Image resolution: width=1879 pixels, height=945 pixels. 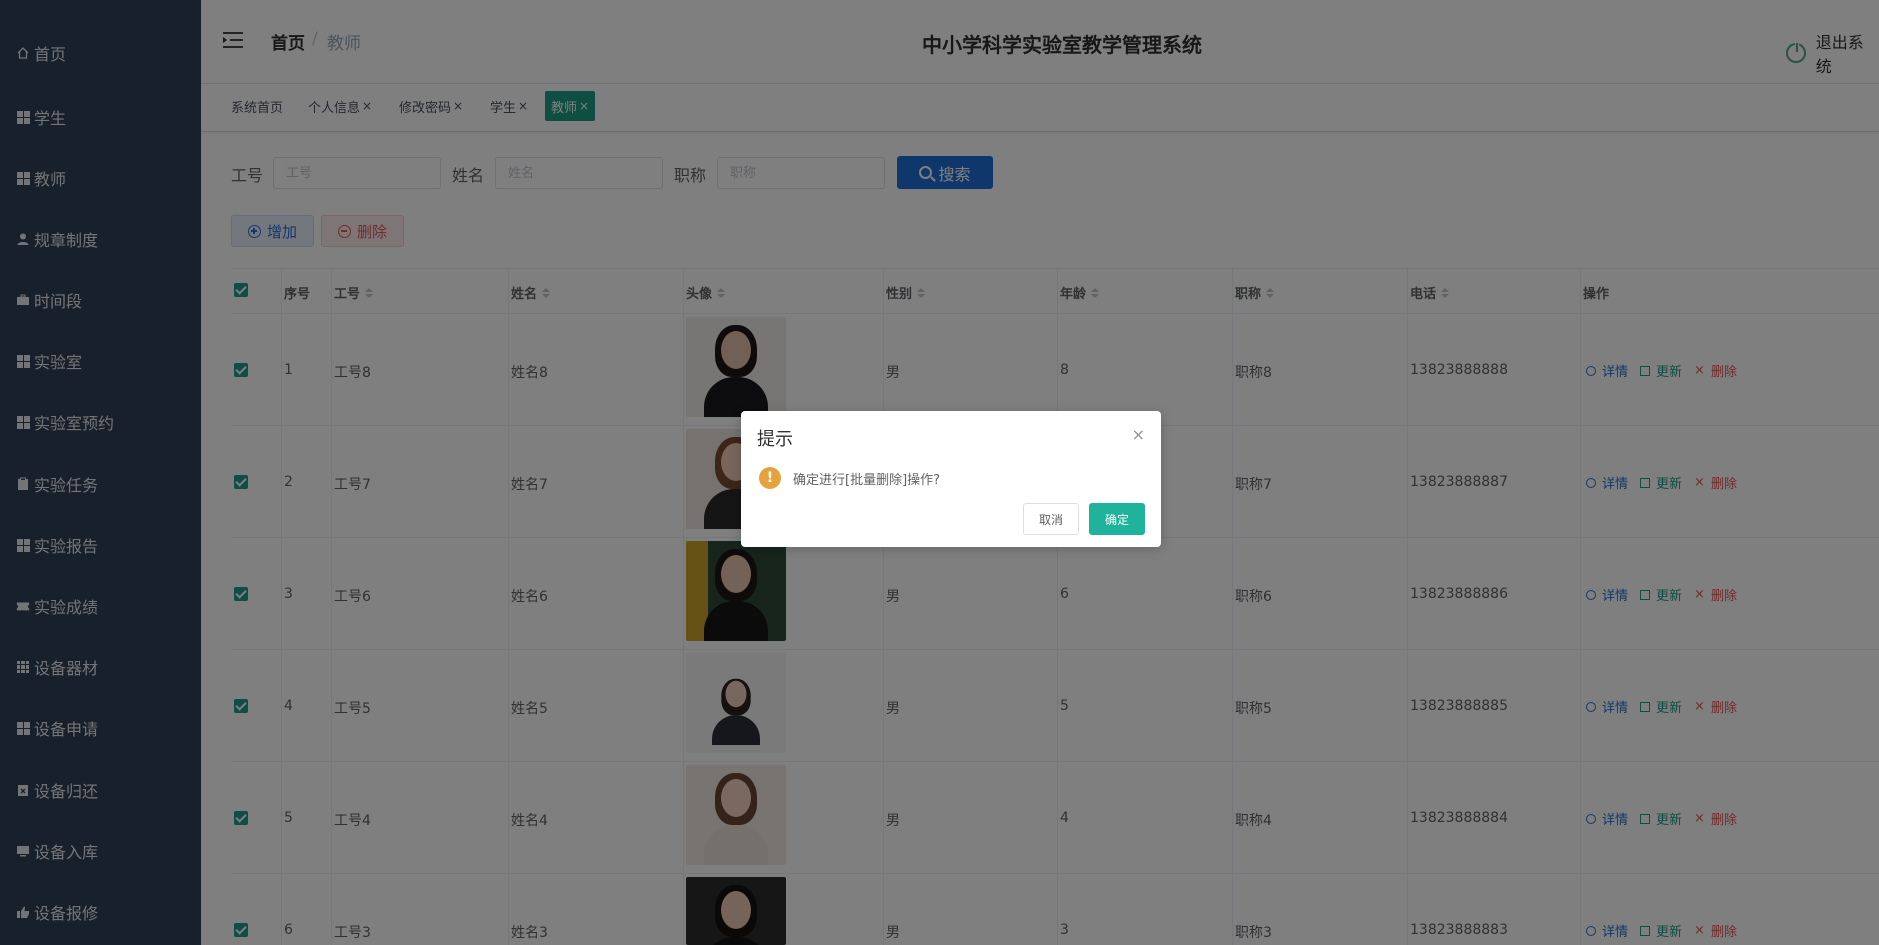 I want to click on confirm-button: 确定, so click(x=1117, y=519).